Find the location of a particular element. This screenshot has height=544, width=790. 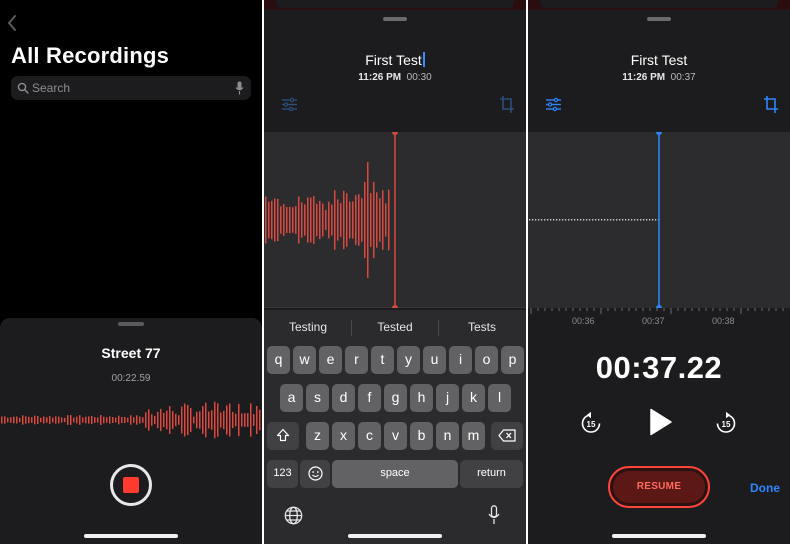

key-t: t is located at coordinates (382, 360).